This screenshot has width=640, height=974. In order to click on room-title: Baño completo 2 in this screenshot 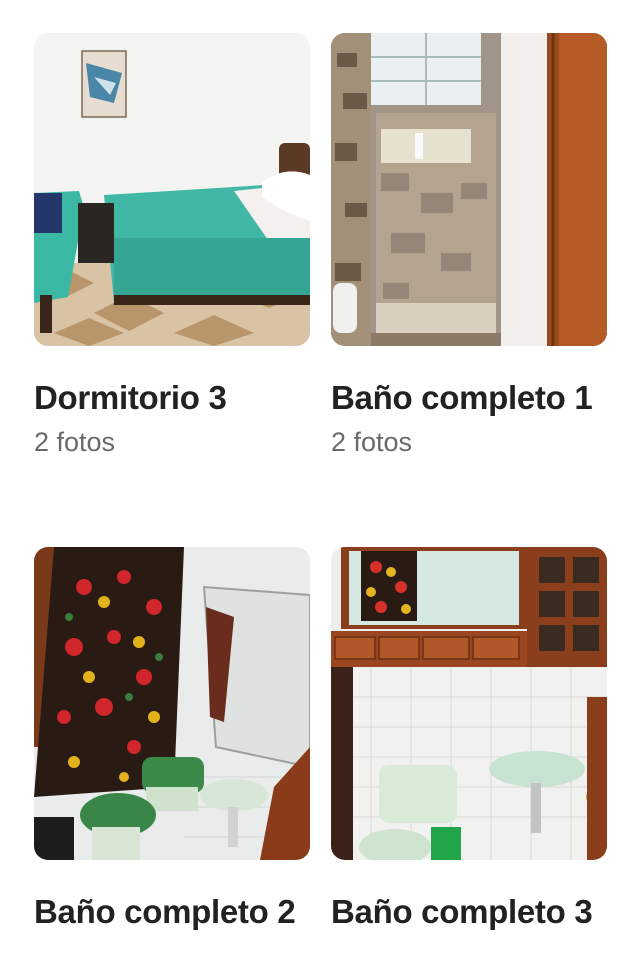, I will do `click(172, 911)`.